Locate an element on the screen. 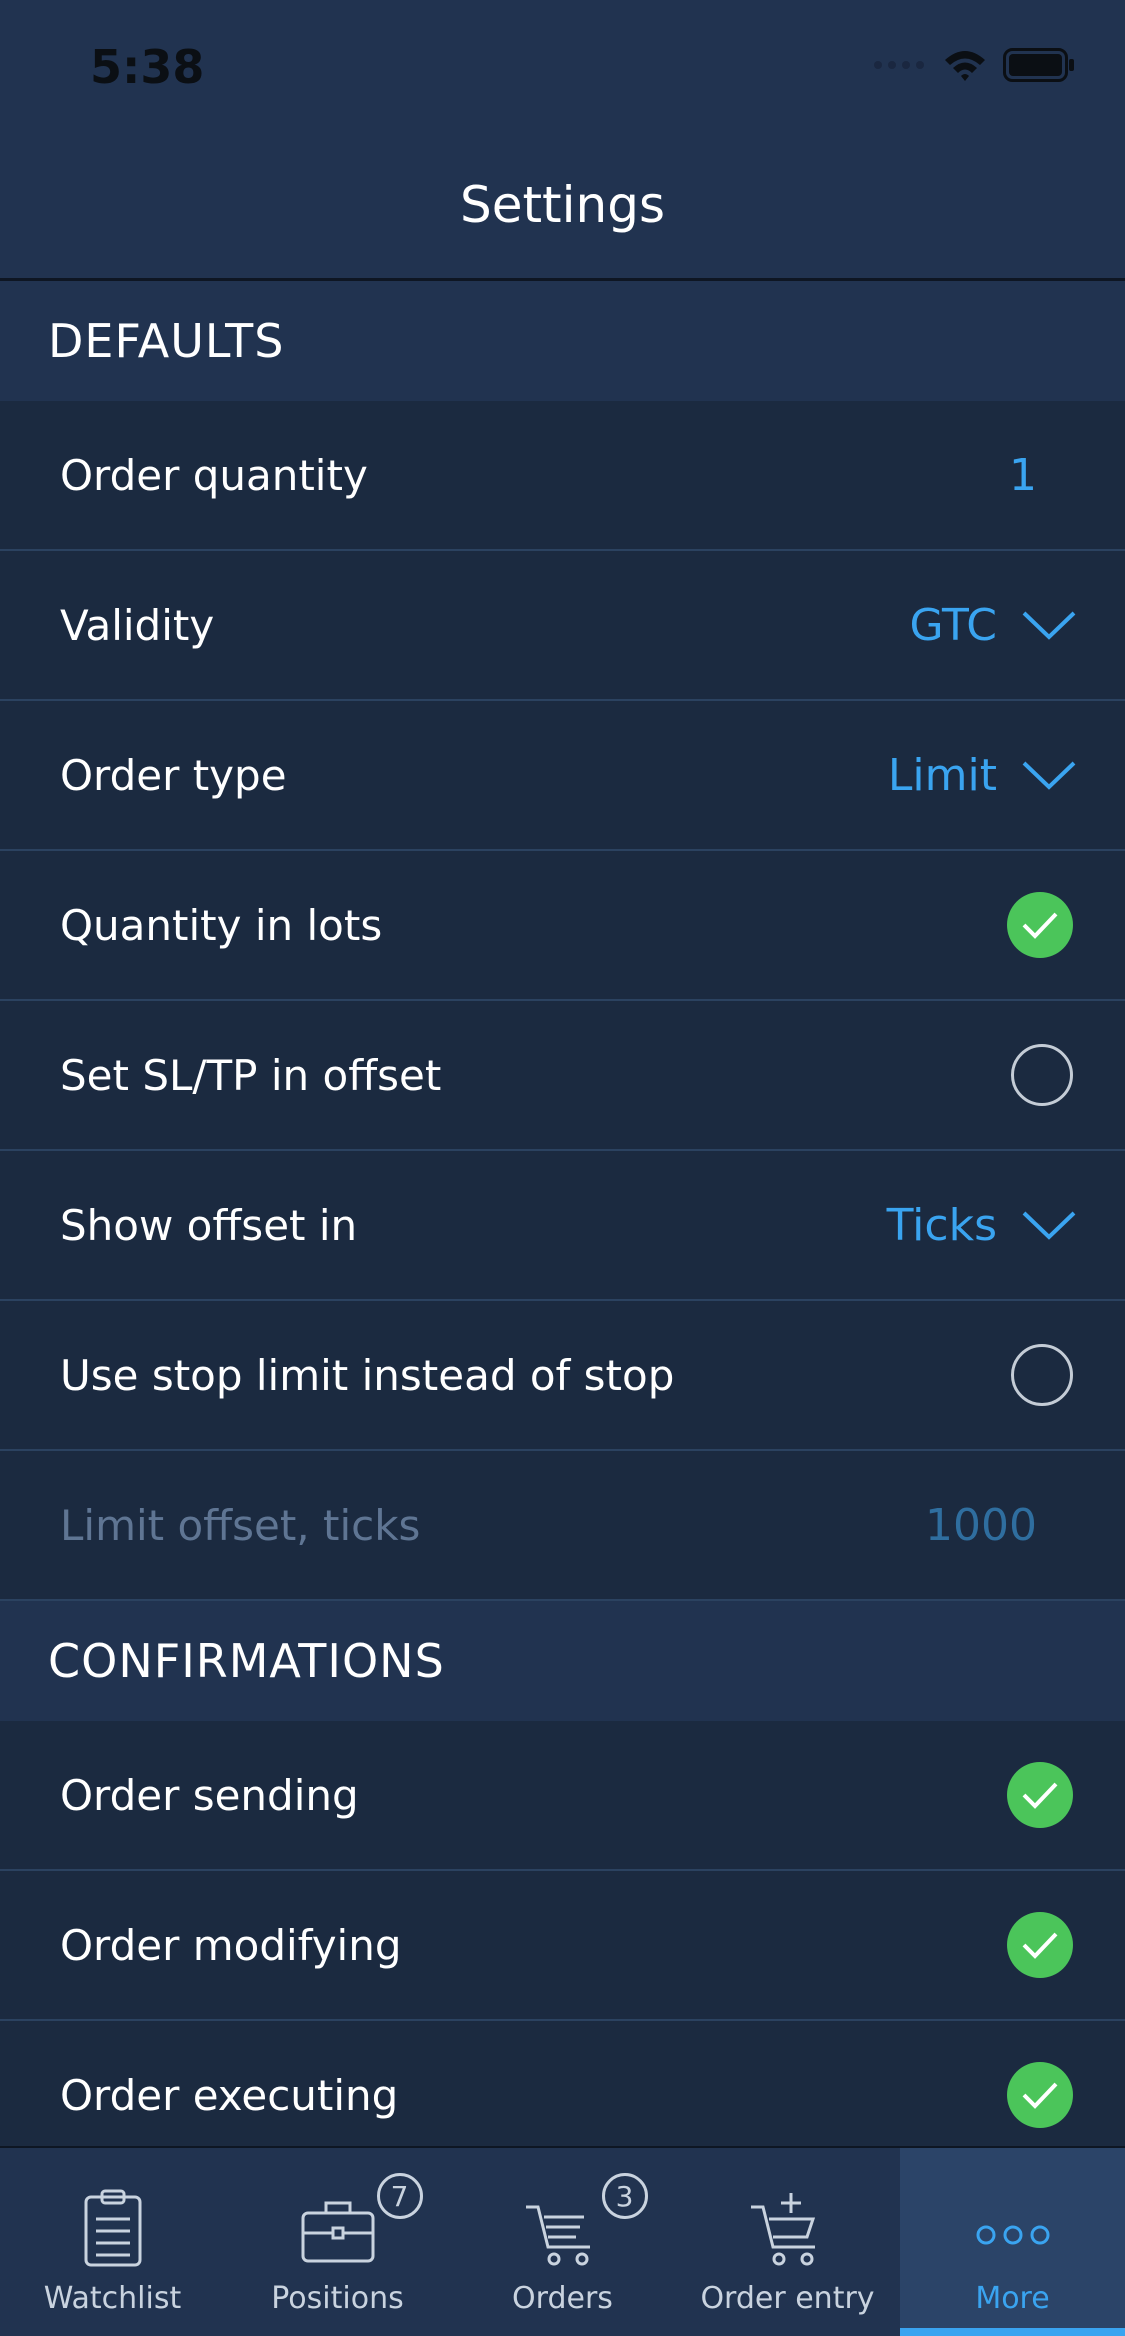 Image resolution: width=1125 pixels, height=2336 pixels. setting-label: Quantity in lots is located at coordinates (221, 925).